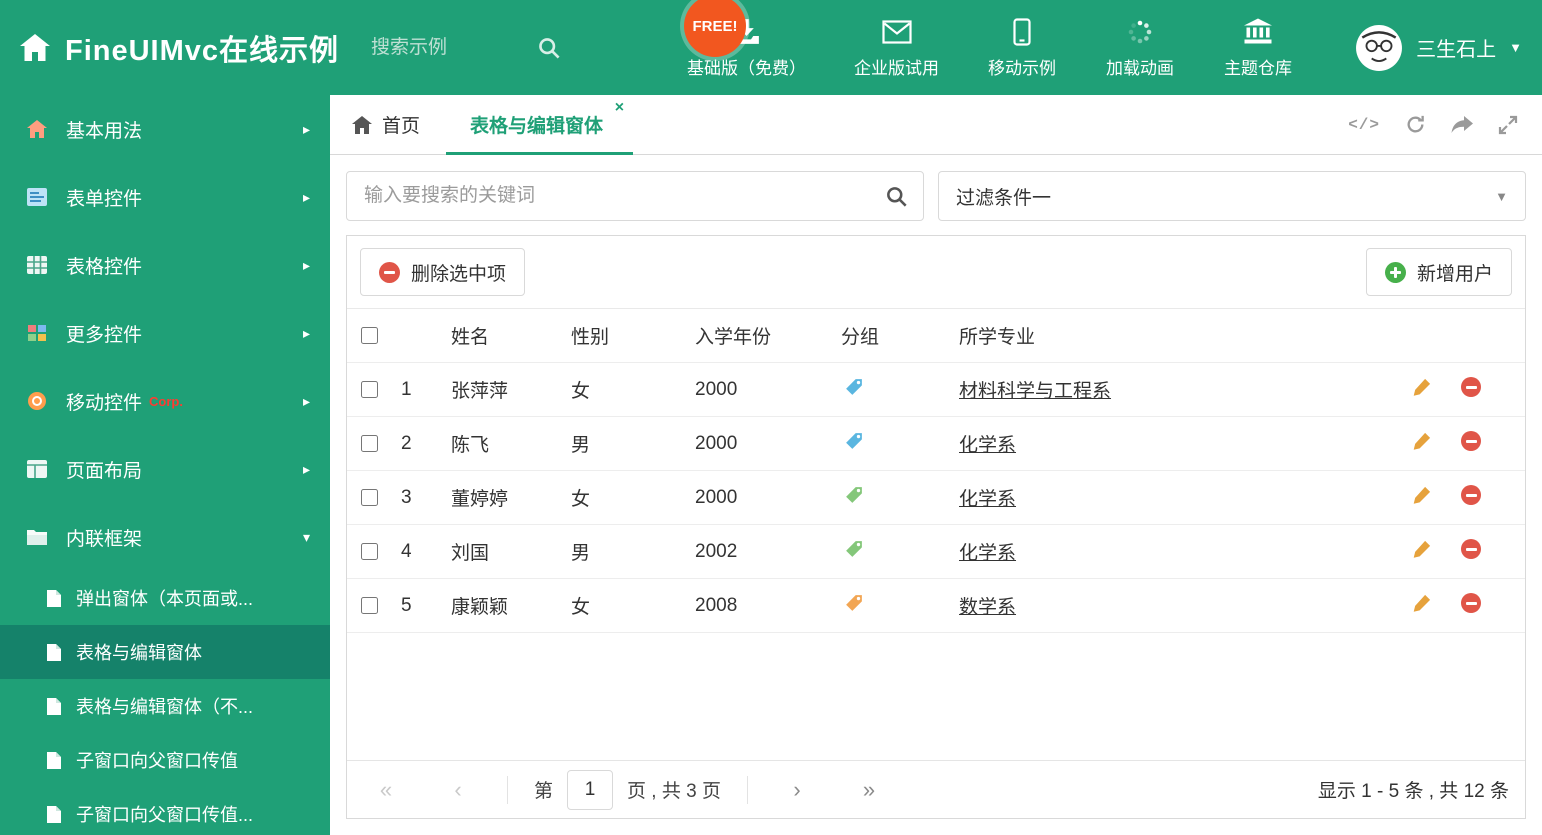  I want to click on page-number-input, so click(590, 789).